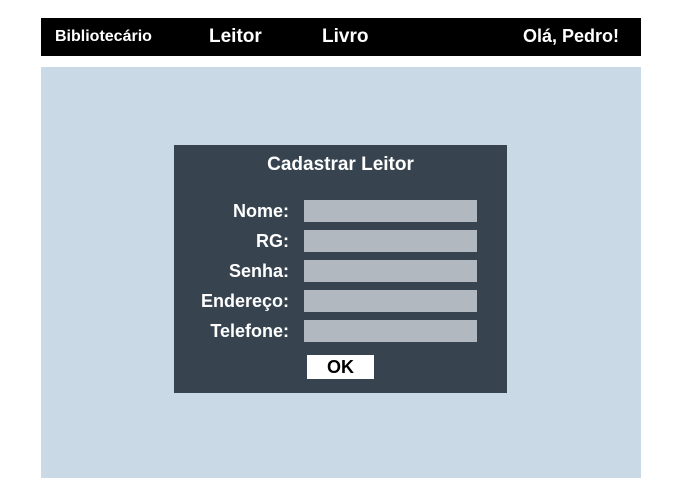  I want to click on dialog-title: Cadastrar Leitor, so click(340, 164).